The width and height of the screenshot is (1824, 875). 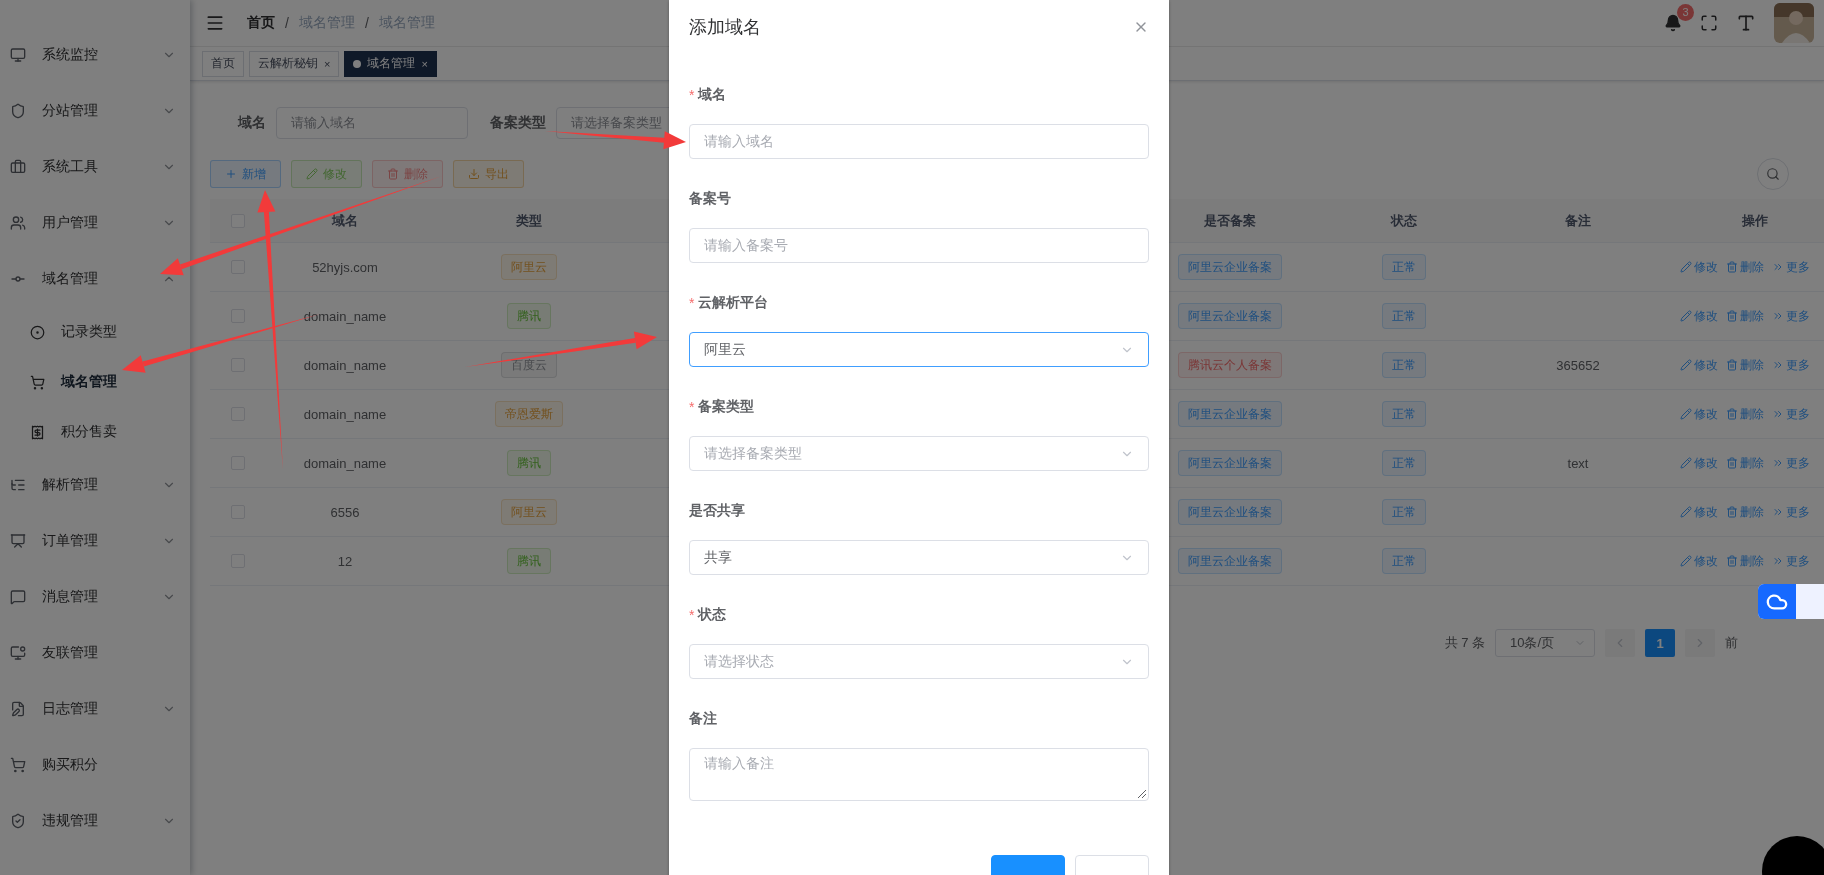 I want to click on sidebar-item: 系统监控, so click(x=95, y=55).